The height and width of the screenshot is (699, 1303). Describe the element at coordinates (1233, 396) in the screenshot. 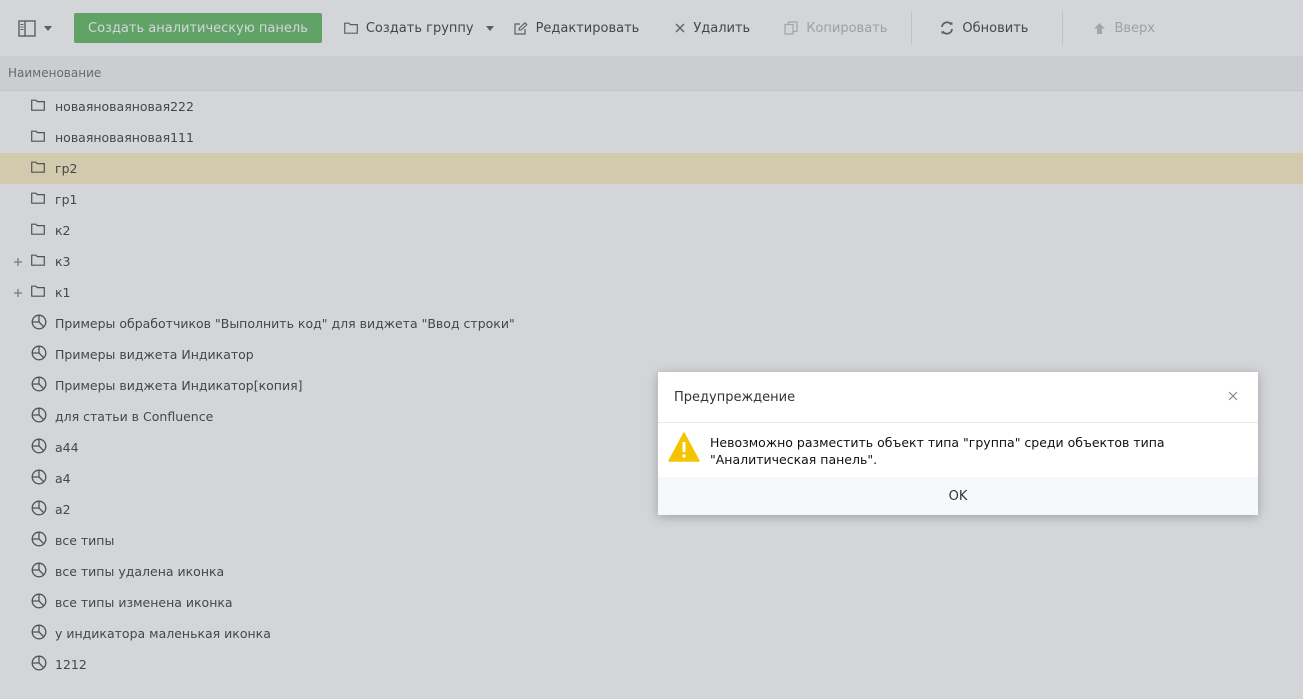

I see `close-icon` at that location.